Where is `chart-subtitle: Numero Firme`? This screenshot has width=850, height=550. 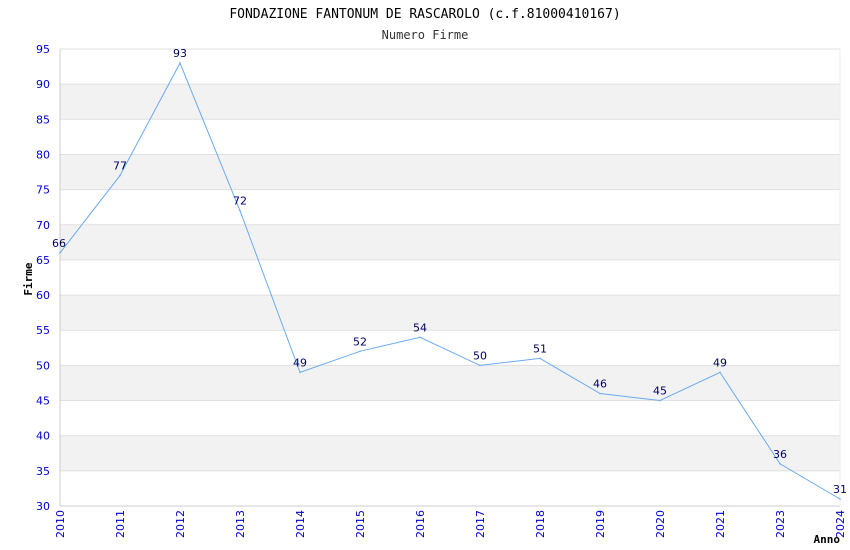 chart-subtitle: Numero Firme is located at coordinates (425, 35).